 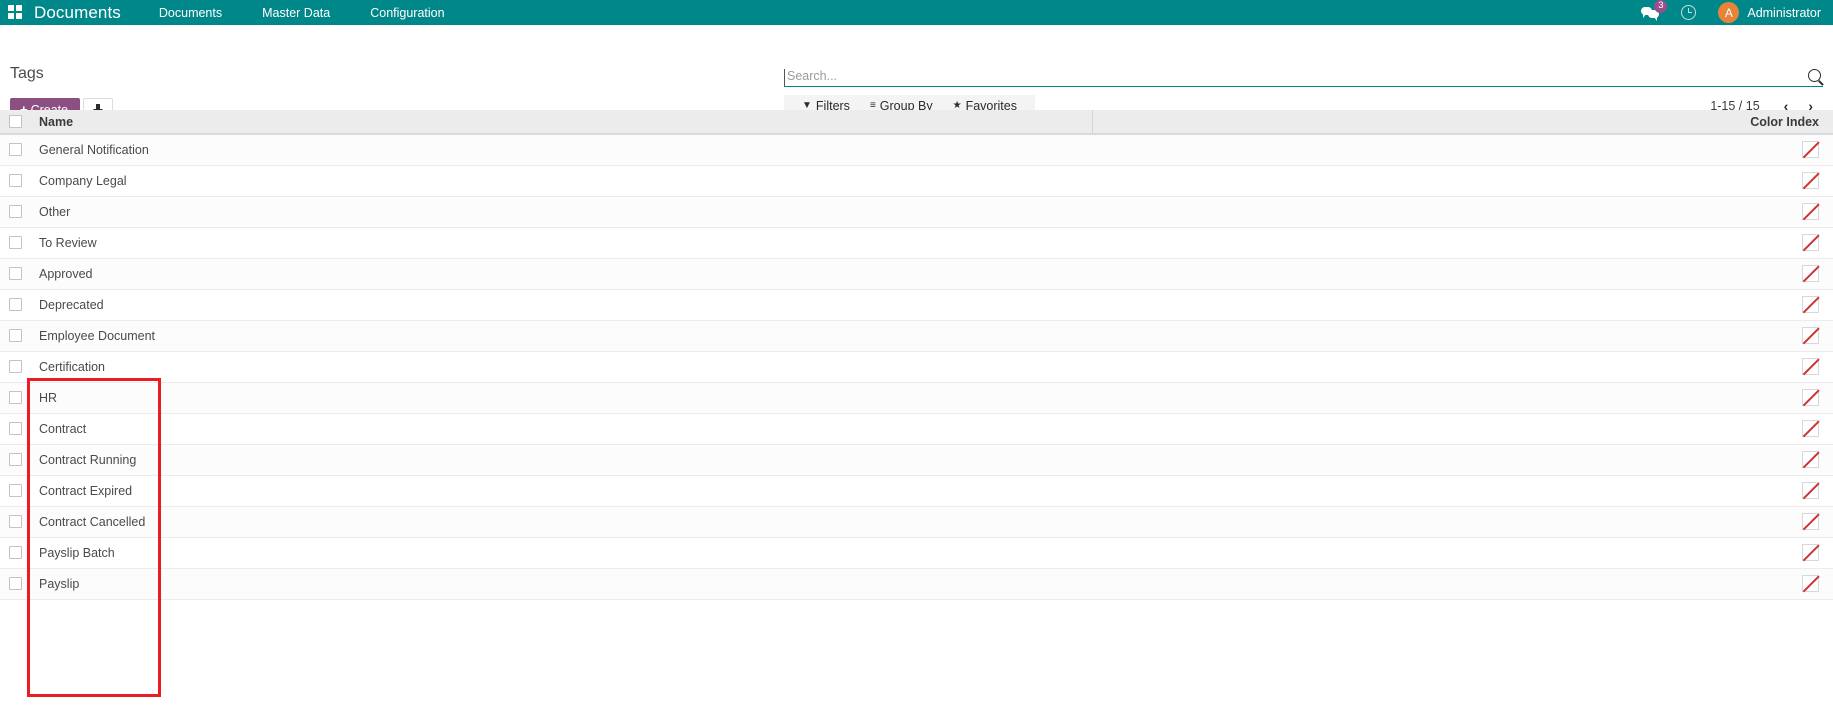 What do you see at coordinates (560, 243) in the screenshot?
I see `cell-name: To Review` at bounding box center [560, 243].